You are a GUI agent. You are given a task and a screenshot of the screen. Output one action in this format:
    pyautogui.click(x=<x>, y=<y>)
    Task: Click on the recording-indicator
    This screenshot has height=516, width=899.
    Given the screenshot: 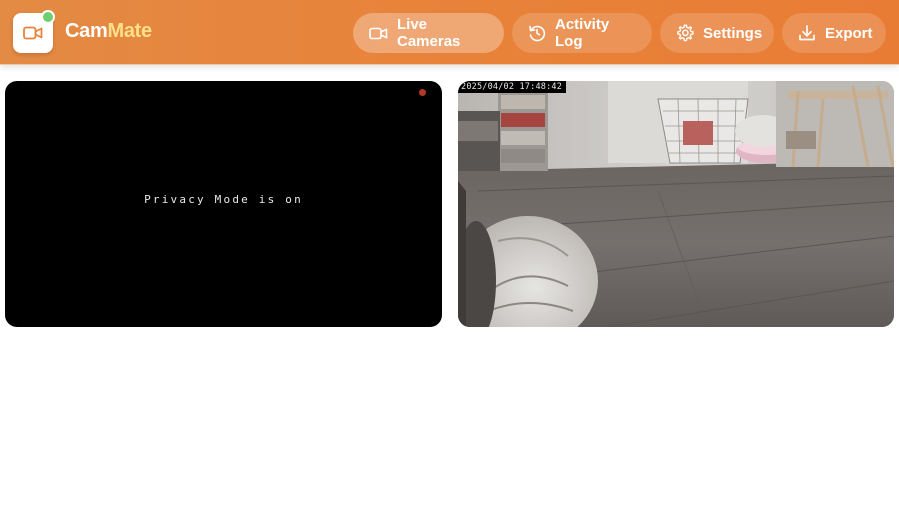 What is the action you would take?
    pyautogui.click(x=422, y=92)
    